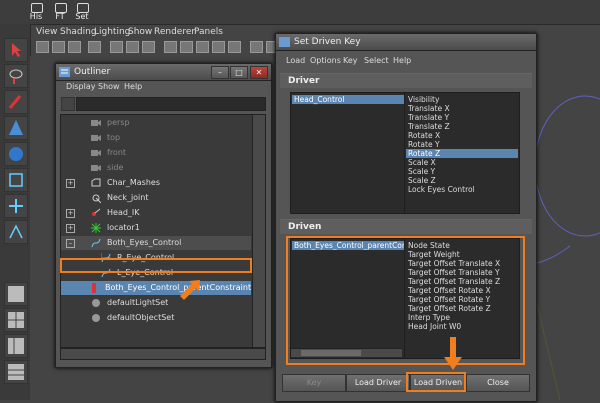 This screenshot has height=403, width=600. What do you see at coordinates (16, 180) in the screenshot?
I see `scale-tool` at bounding box center [16, 180].